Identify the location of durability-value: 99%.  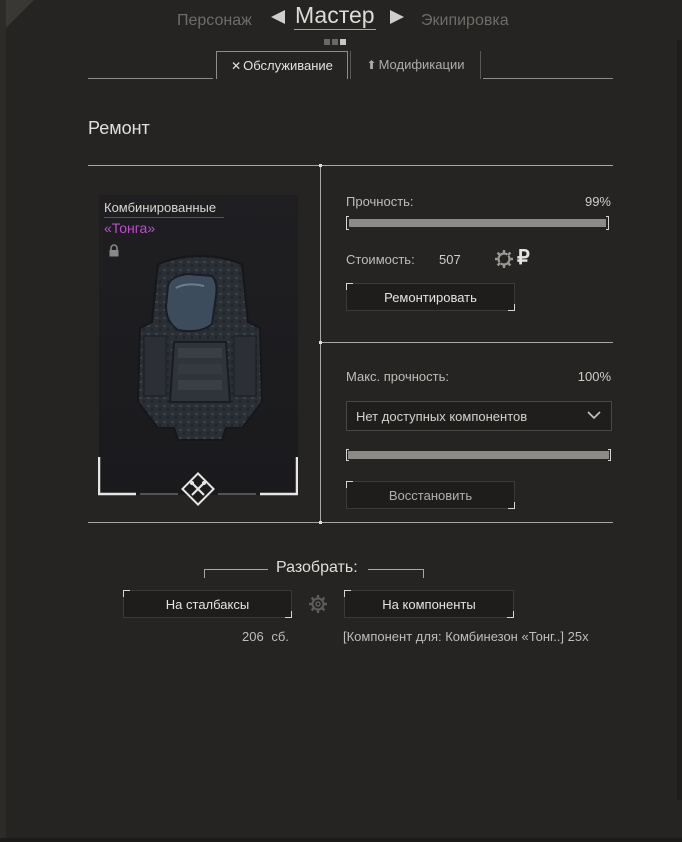
(597, 201).